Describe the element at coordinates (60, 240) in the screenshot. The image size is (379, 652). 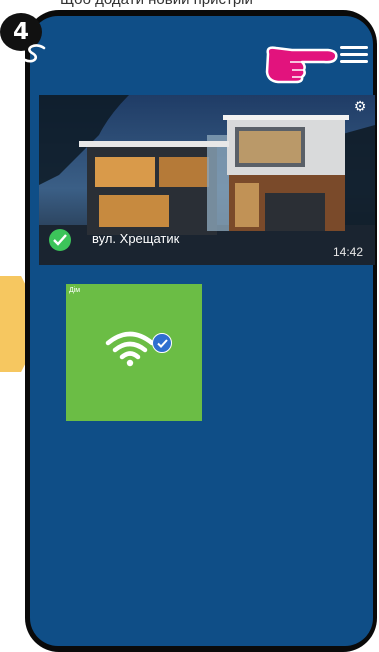
I see `check-circle-icon` at that location.